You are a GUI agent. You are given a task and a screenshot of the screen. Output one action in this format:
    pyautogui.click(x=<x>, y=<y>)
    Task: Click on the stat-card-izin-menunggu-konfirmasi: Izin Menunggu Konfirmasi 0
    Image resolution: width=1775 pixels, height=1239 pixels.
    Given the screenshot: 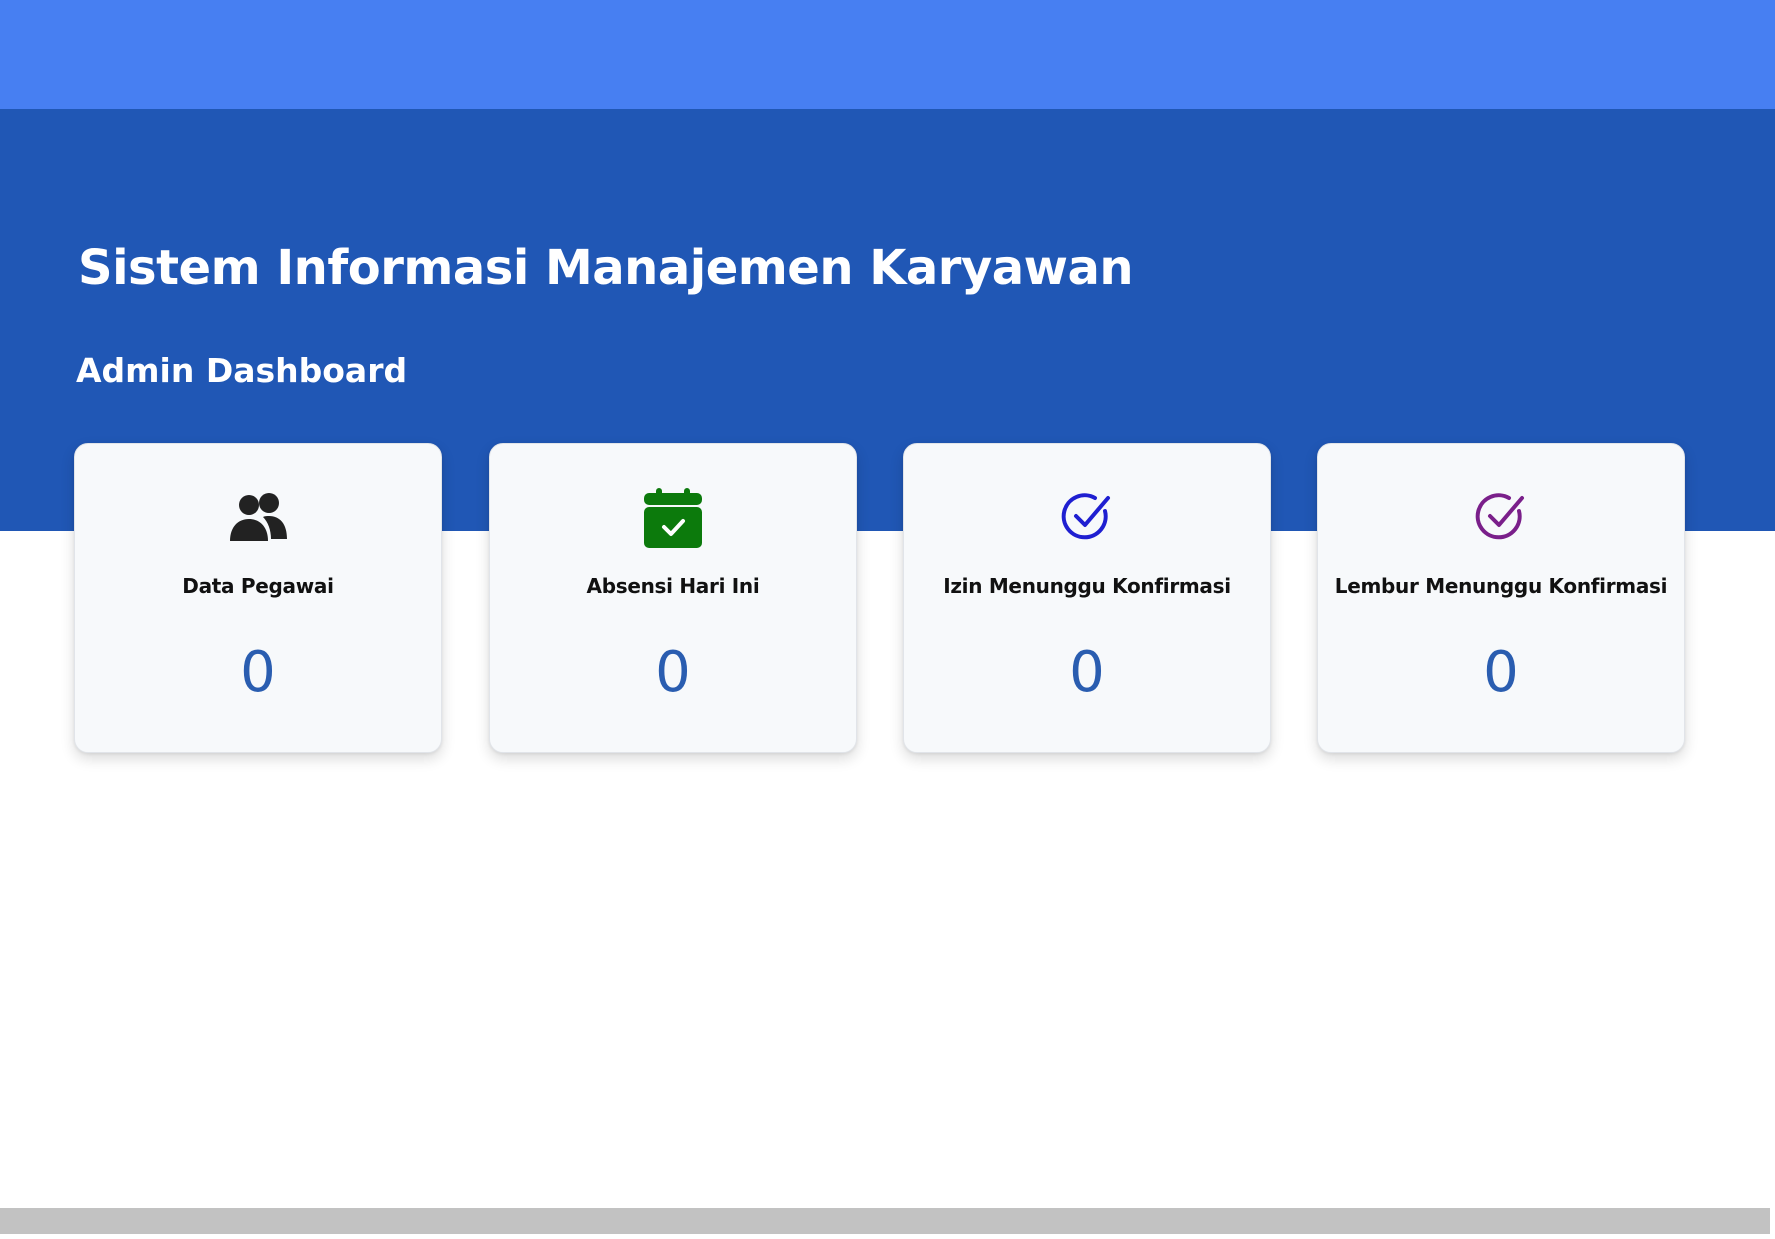 What is the action you would take?
    pyautogui.click(x=1087, y=598)
    